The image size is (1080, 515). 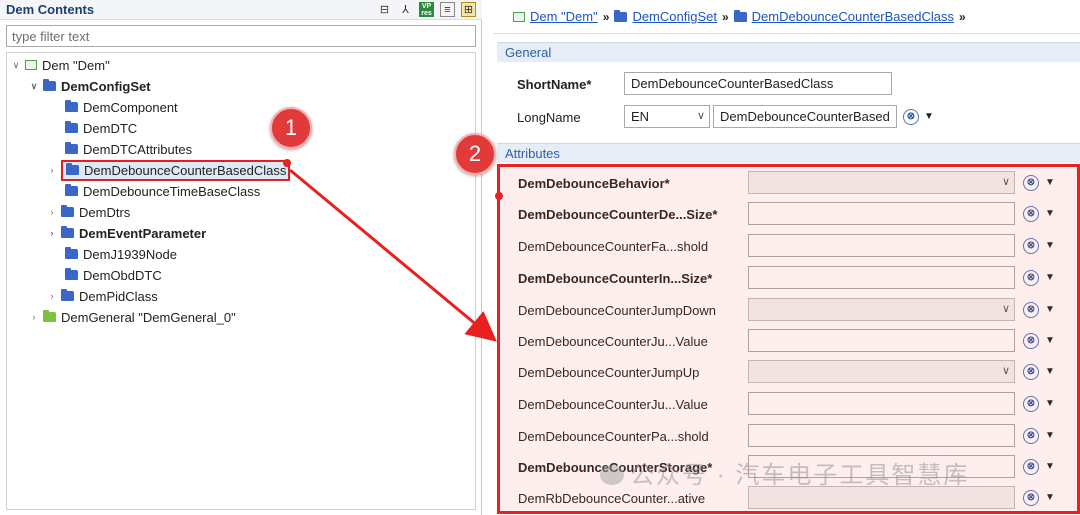 I want to click on tree-node-label: DemDtrs, so click(x=105, y=212).